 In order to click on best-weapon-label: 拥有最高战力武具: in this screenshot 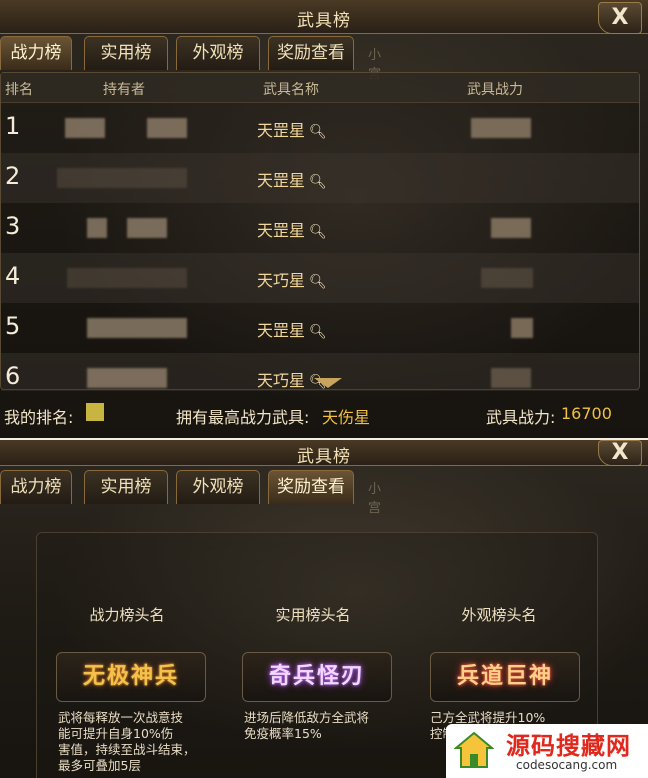, I will do `click(243, 417)`.